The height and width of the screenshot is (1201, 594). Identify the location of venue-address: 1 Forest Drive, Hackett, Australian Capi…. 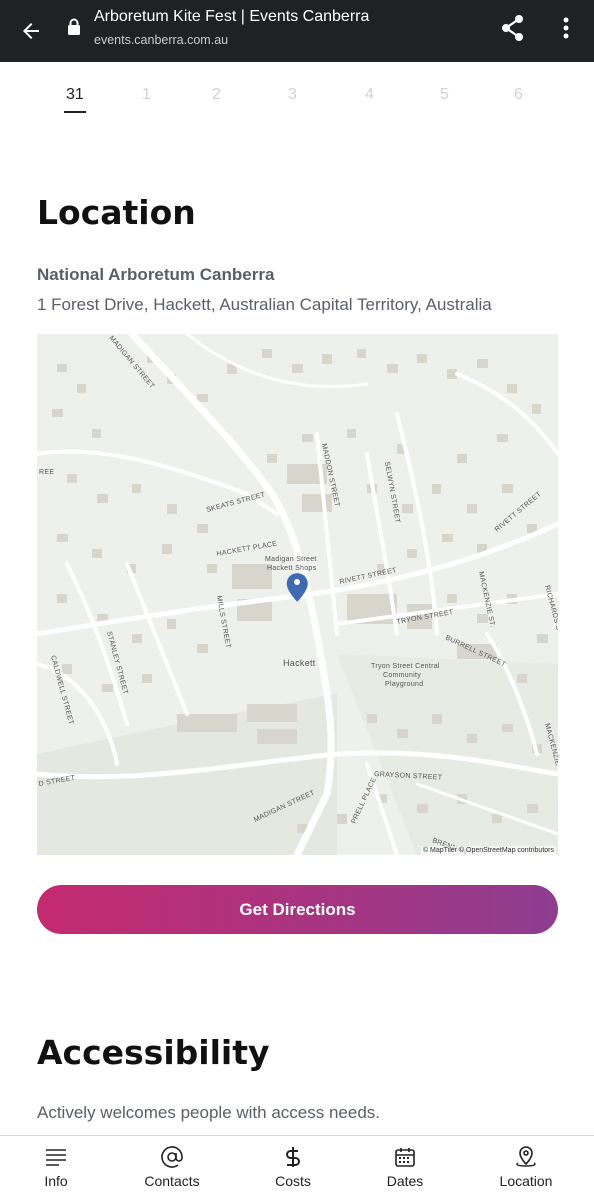
(264, 304).